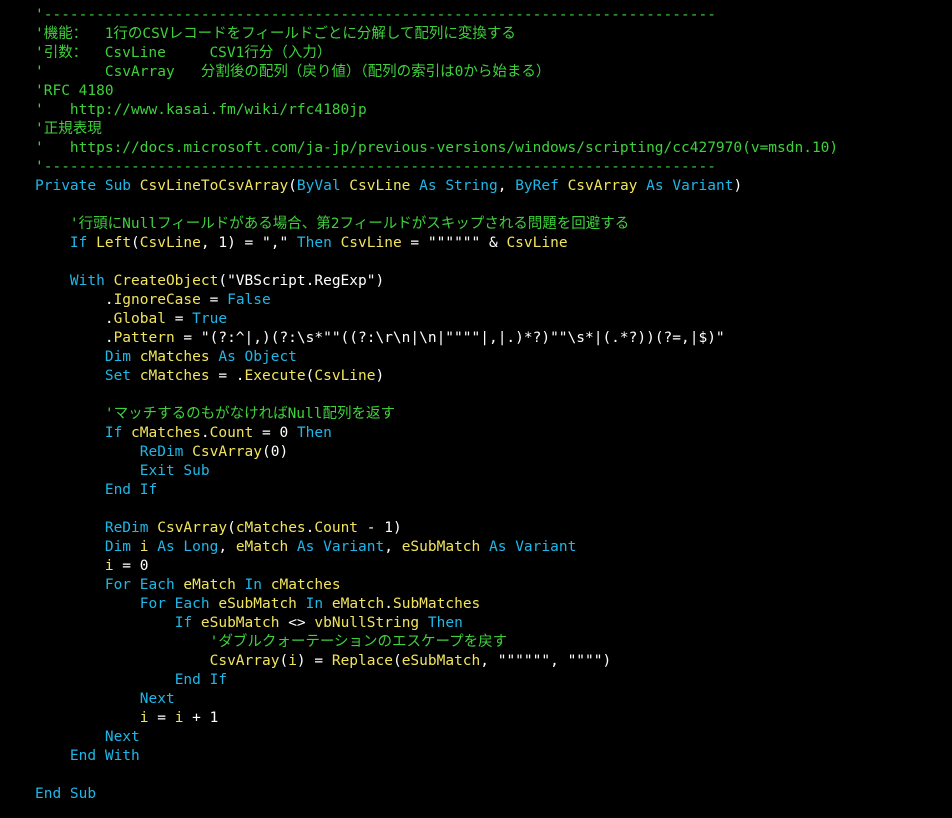 Image resolution: width=952 pixels, height=818 pixels. Describe the element at coordinates (74, 91) in the screenshot. I see `comment-token: 'RFC 4180` at that location.